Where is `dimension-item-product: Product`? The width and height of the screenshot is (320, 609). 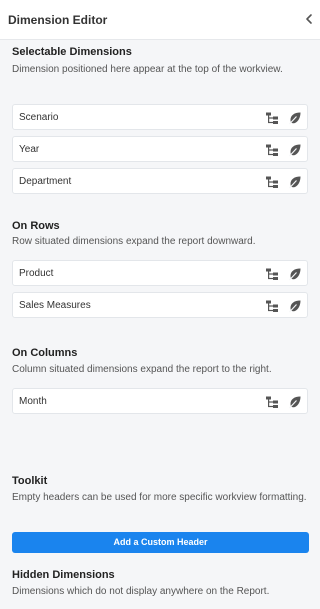 dimension-item-product: Product is located at coordinates (160, 273).